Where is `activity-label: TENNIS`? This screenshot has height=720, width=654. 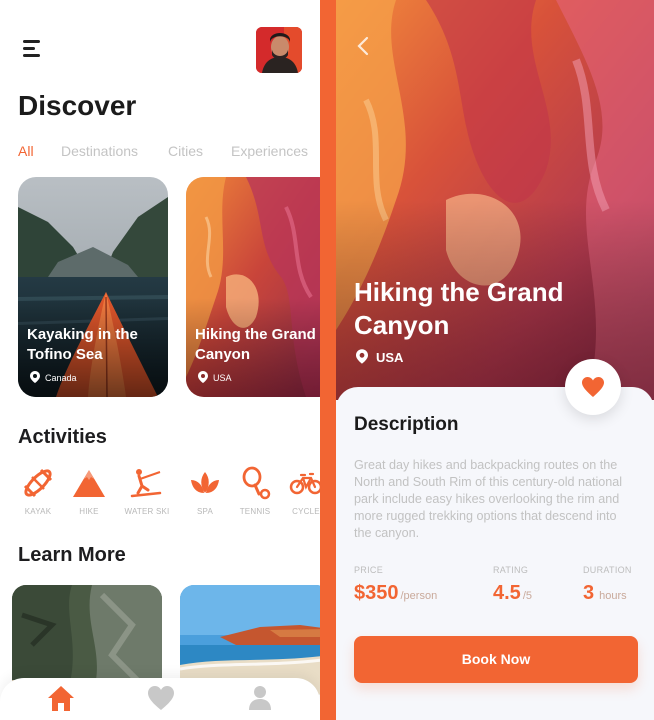
activity-label: TENNIS is located at coordinates (255, 511).